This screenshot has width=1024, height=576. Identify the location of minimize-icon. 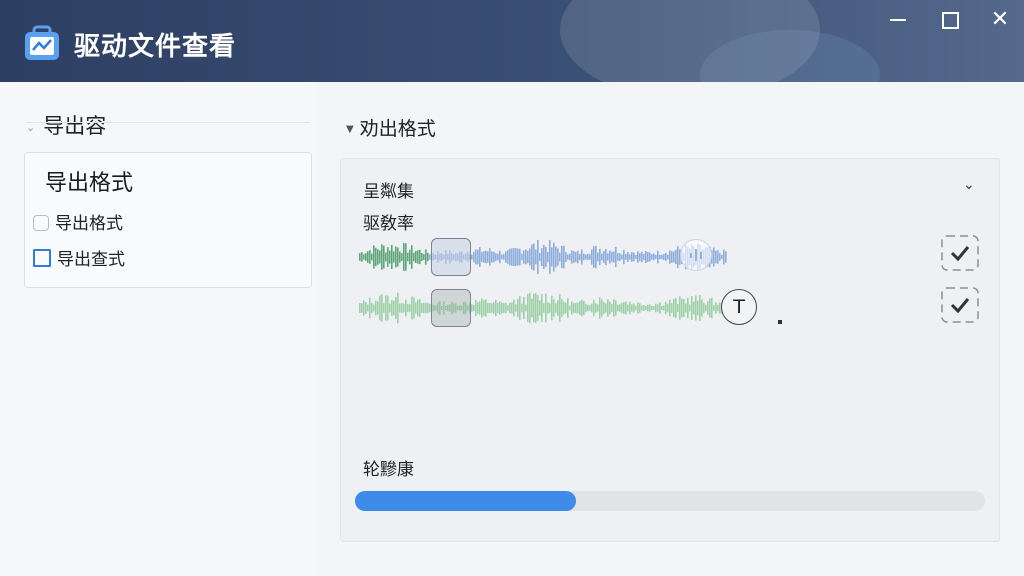
(898, 20).